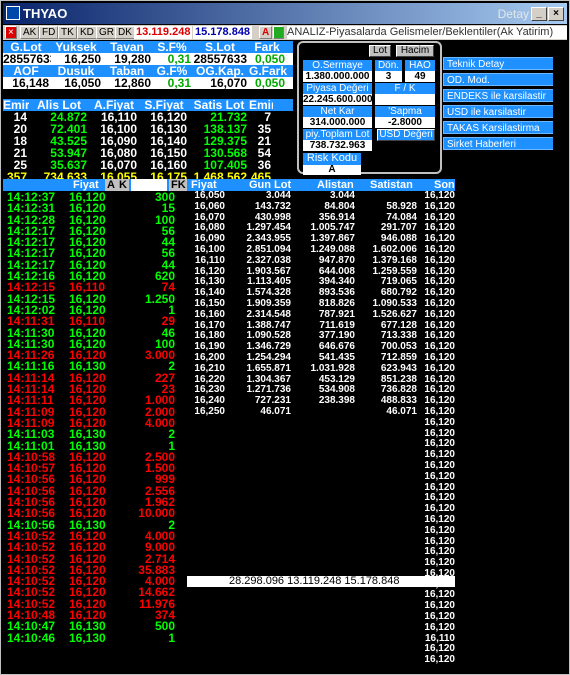  Describe the element at coordinates (539, 14) in the screenshot. I see `minimize-button: _` at that location.